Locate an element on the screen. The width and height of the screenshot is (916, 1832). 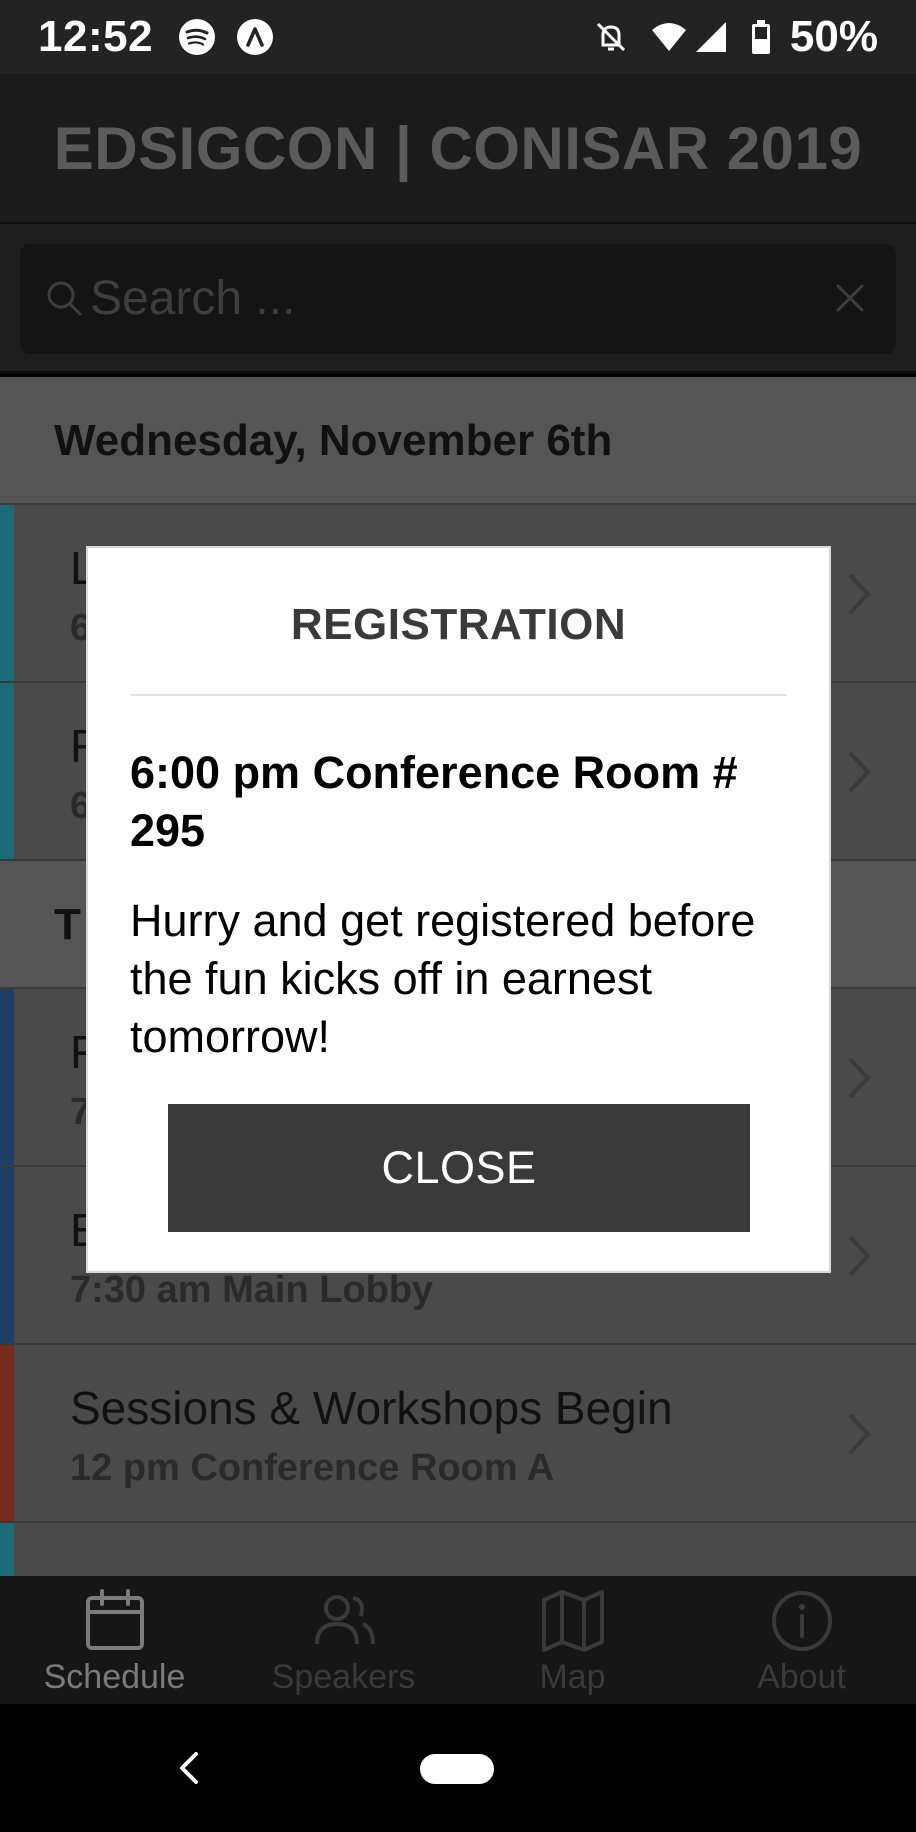
close-button: CLOSE is located at coordinates (459, 1168).